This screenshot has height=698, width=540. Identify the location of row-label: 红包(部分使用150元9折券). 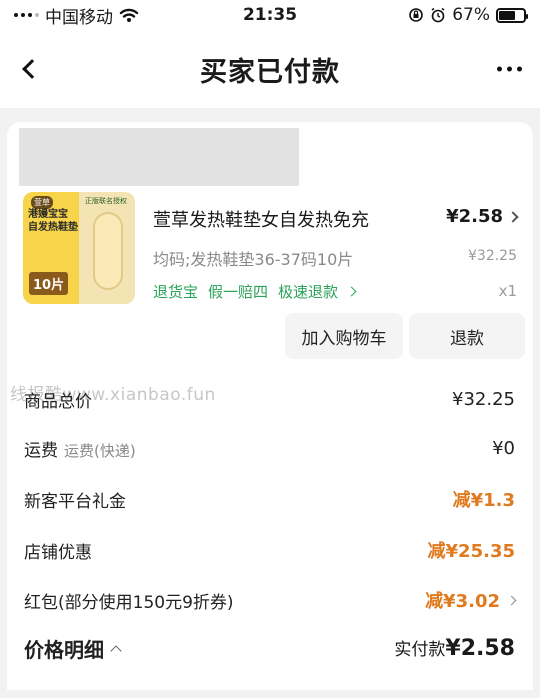
(129, 602).